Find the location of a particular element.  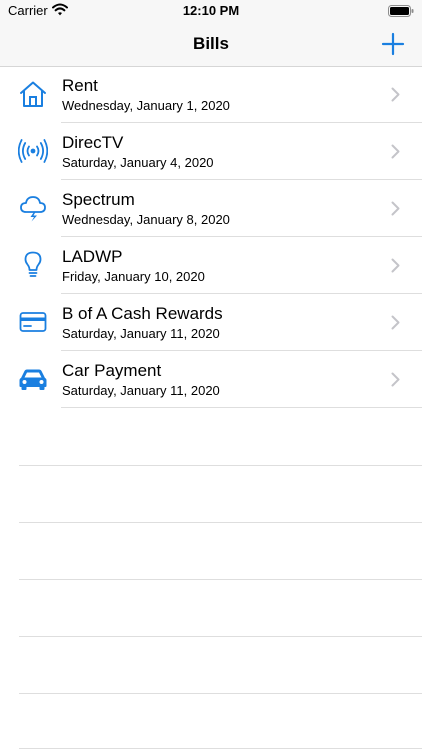

add-bill-button is located at coordinates (393, 44).